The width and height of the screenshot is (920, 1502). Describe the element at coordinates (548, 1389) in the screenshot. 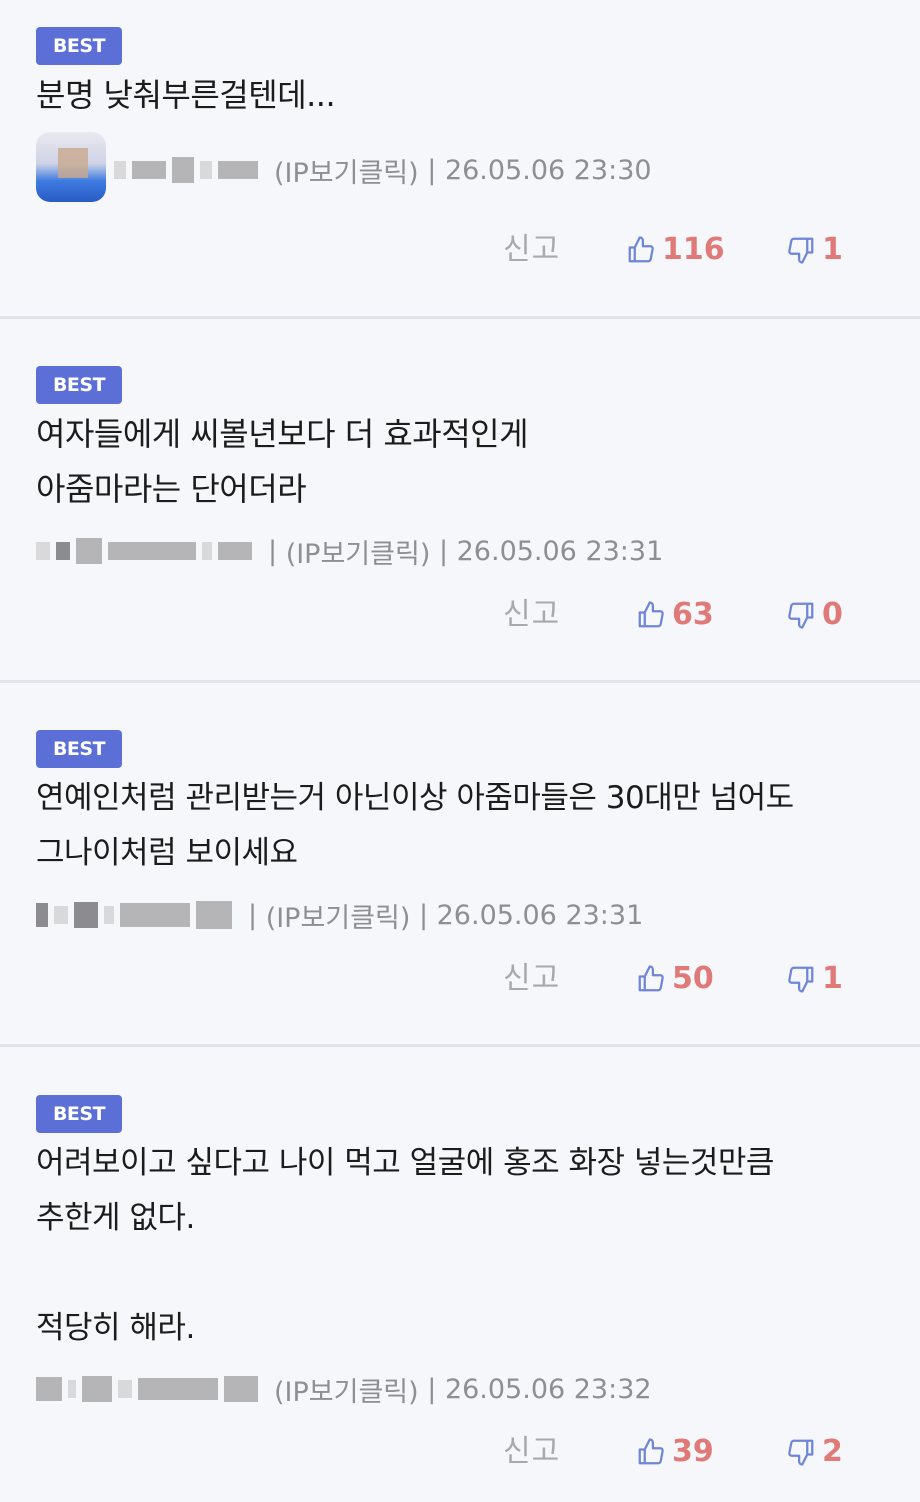

I see `comment-date: 26.05.06 23:32` at that location.